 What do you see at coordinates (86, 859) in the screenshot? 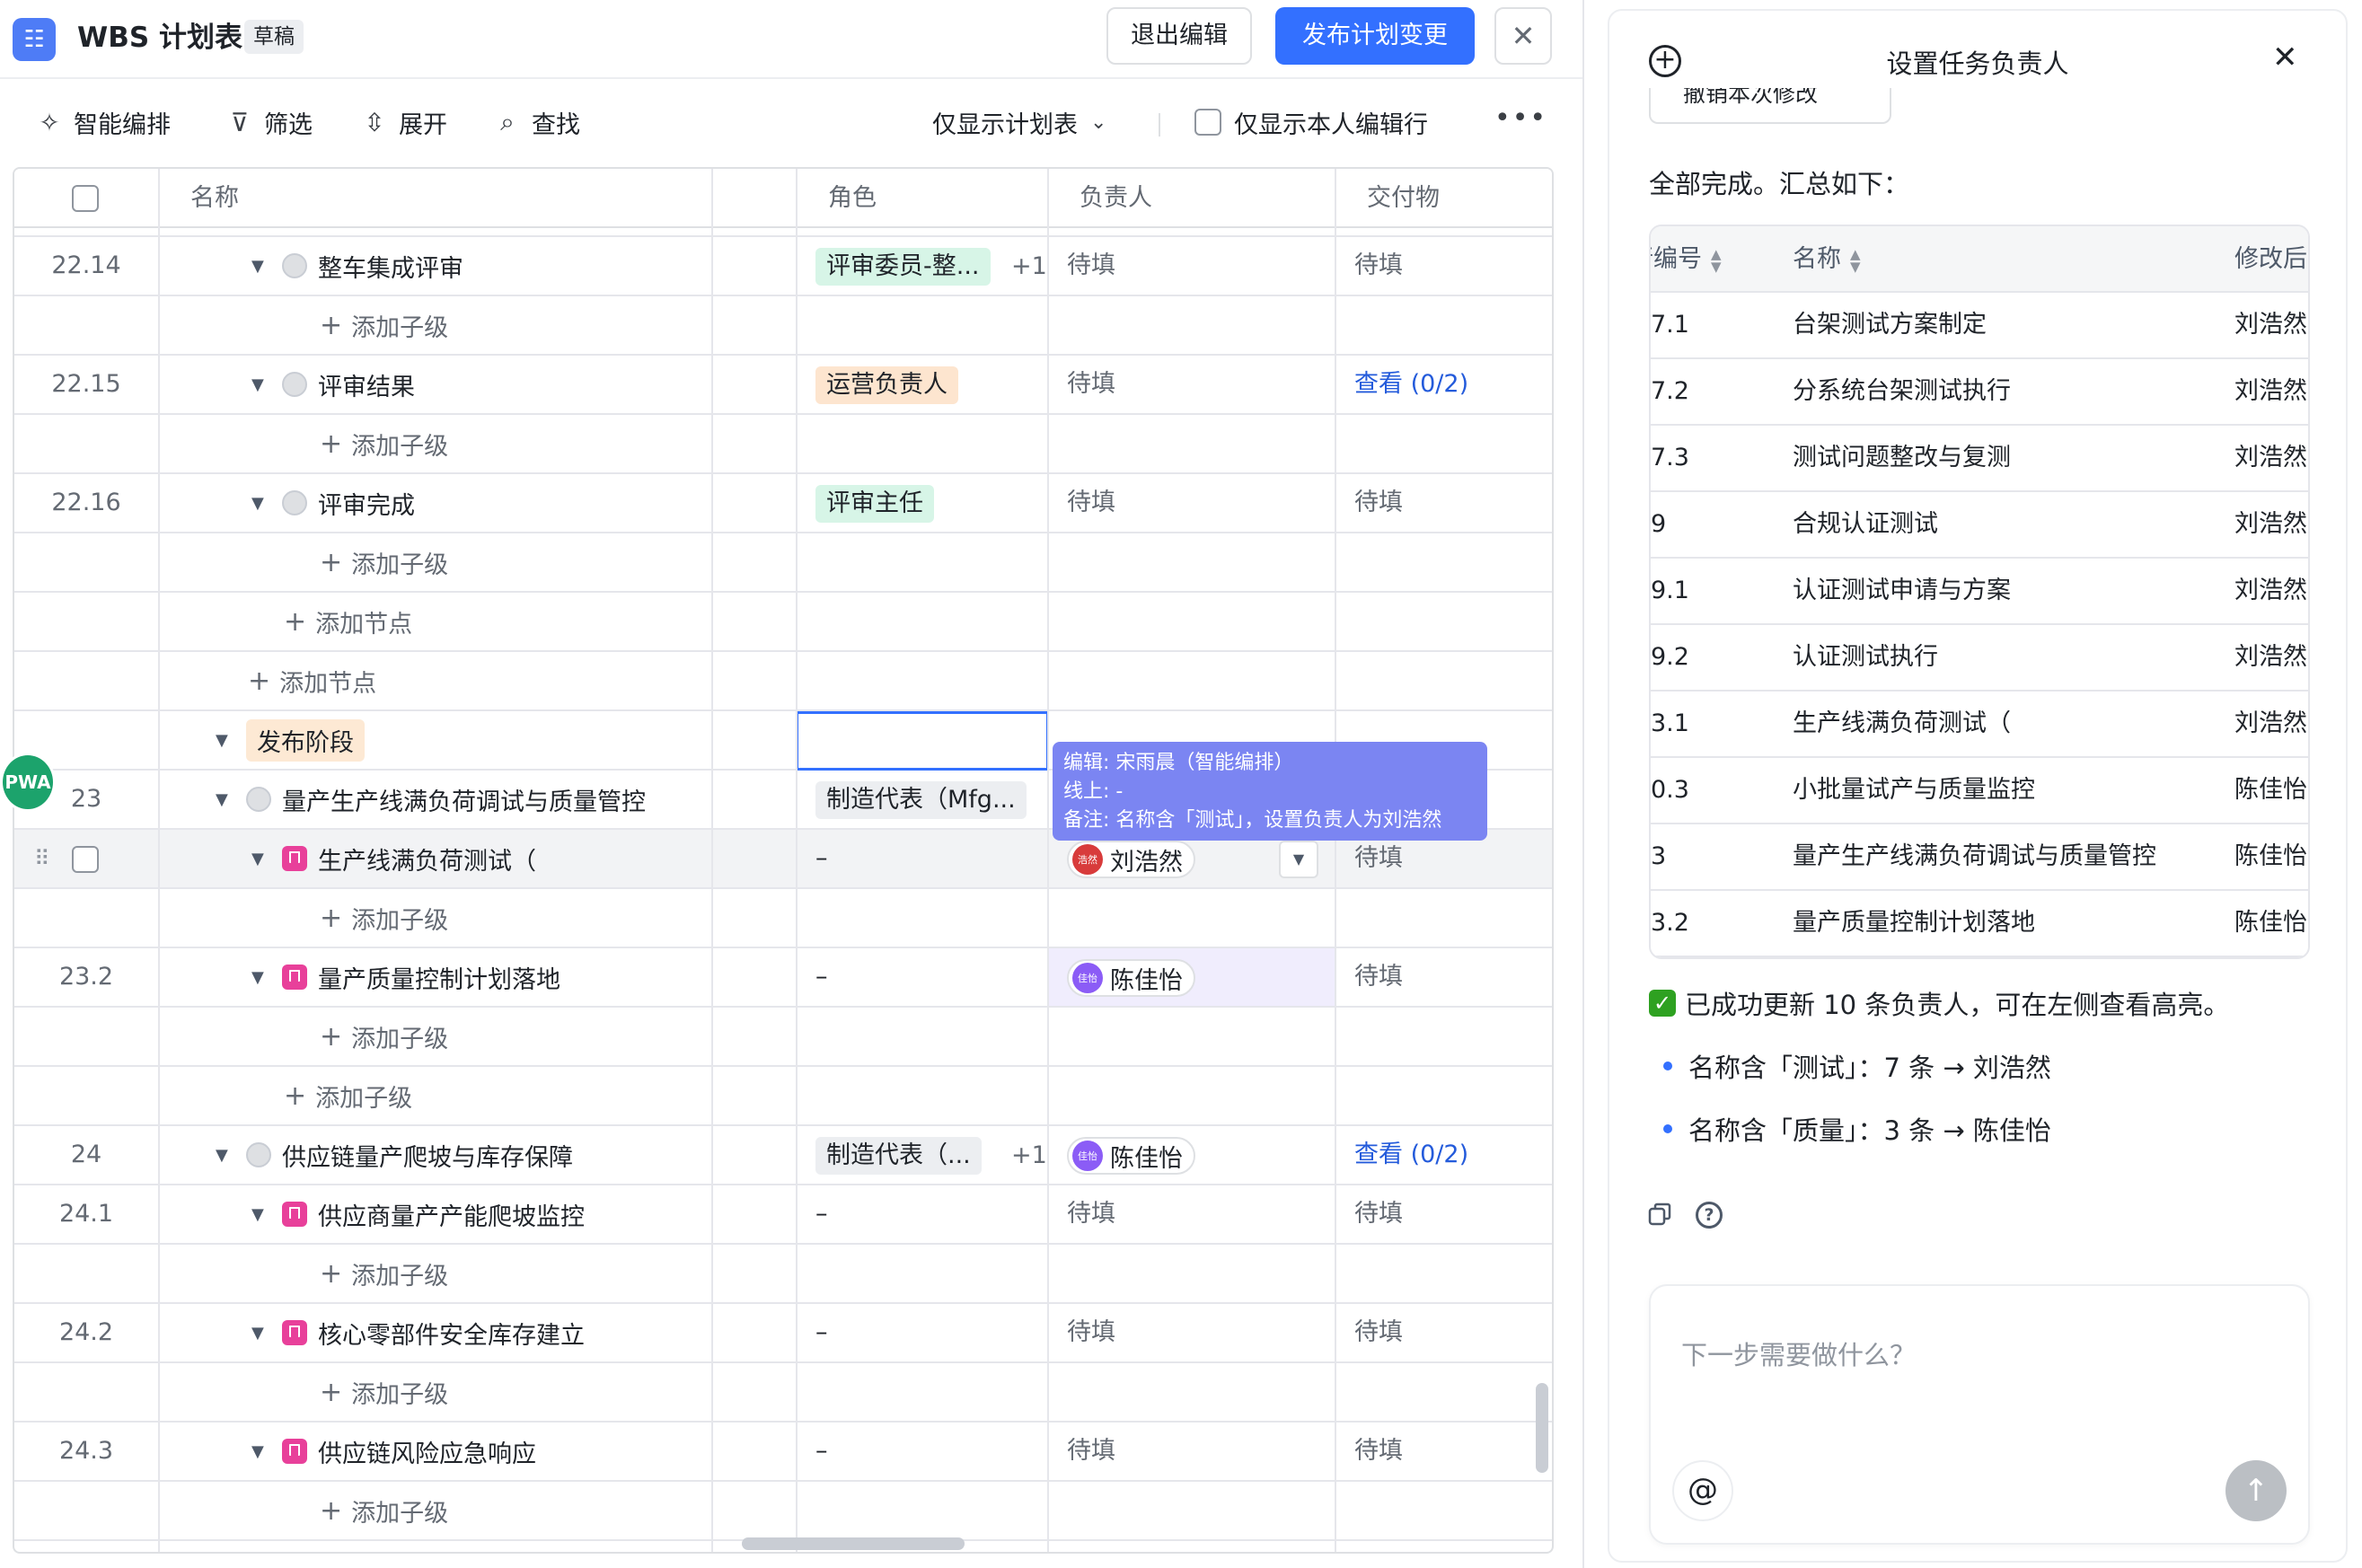
I see `row-checkbox` at bounding box center [86, 859].